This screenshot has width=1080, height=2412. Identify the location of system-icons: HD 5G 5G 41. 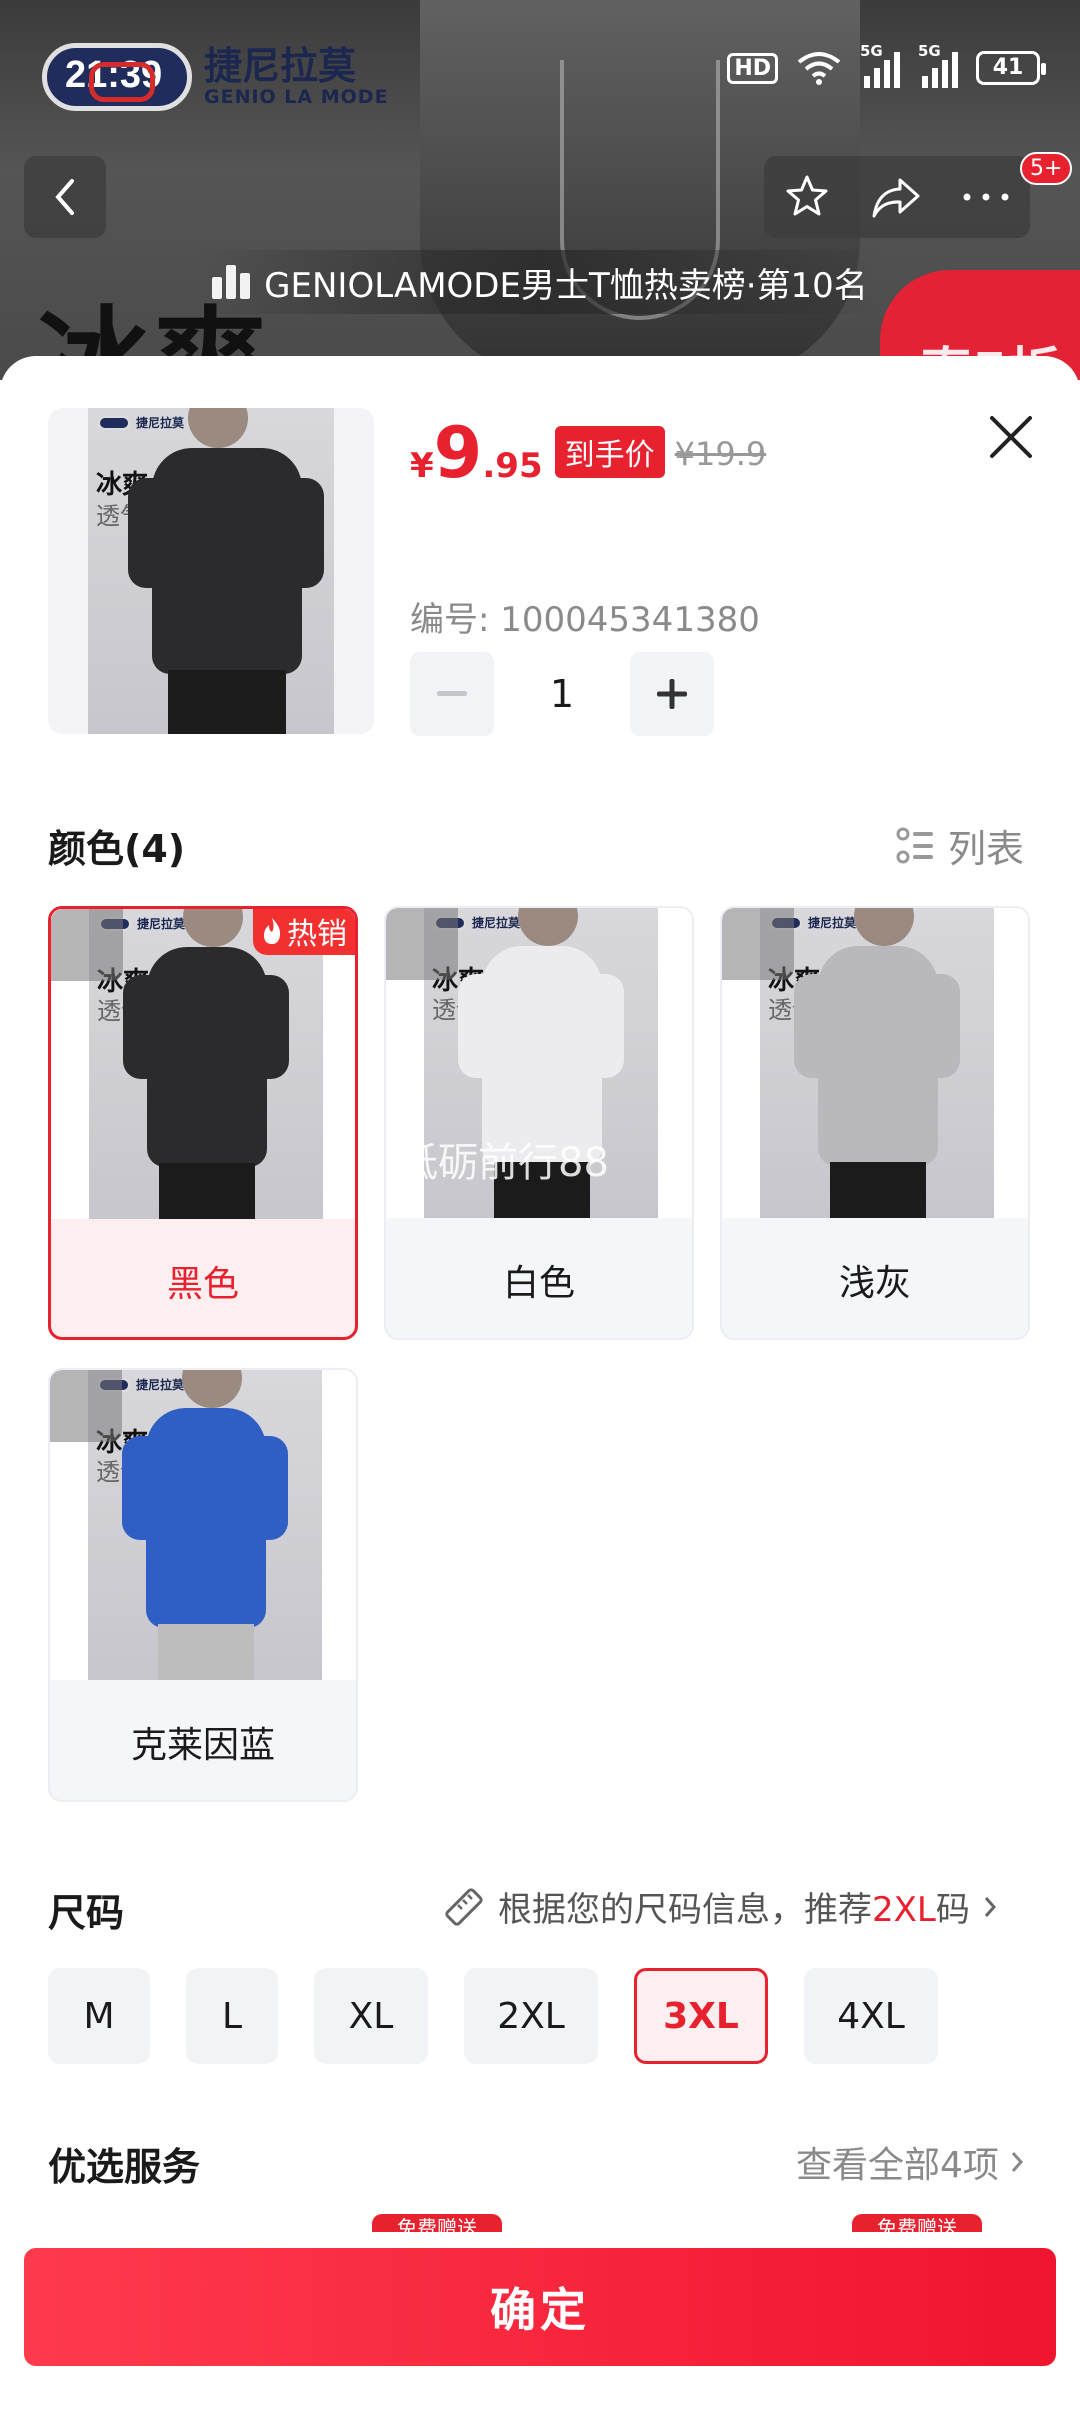
(886, 65).